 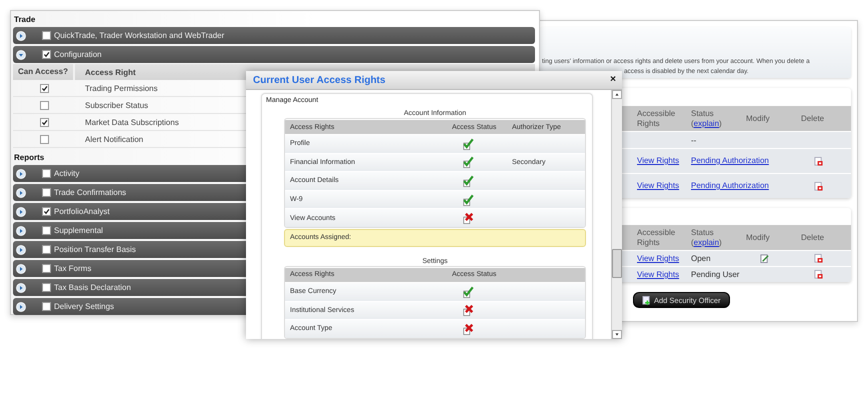 I want to click on group-label: QuickTrade, Trader Workstation and WebTrader, so click(x=139, y=35).